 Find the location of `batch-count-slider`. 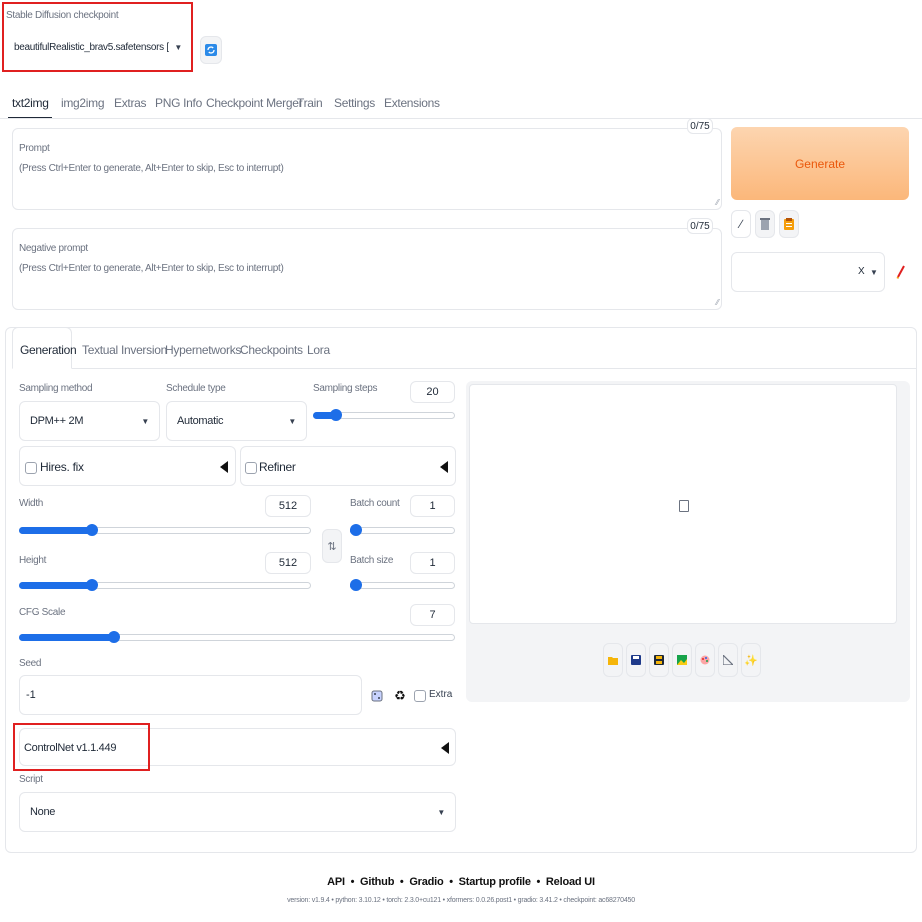

batch-count-slider is located at coordinates (402, 530).